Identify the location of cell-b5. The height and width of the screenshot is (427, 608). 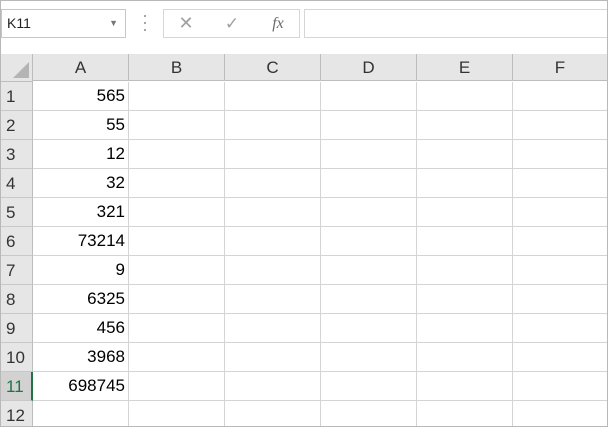
(177, 212).